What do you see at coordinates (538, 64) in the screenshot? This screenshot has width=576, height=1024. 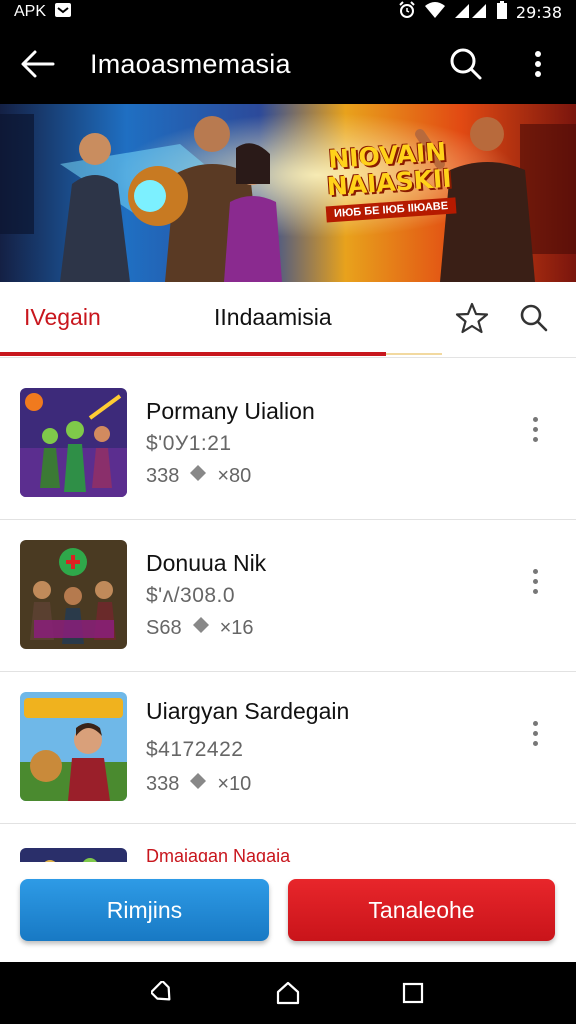 I see `overflow-menu-icon` at bounding box center [538, 64].